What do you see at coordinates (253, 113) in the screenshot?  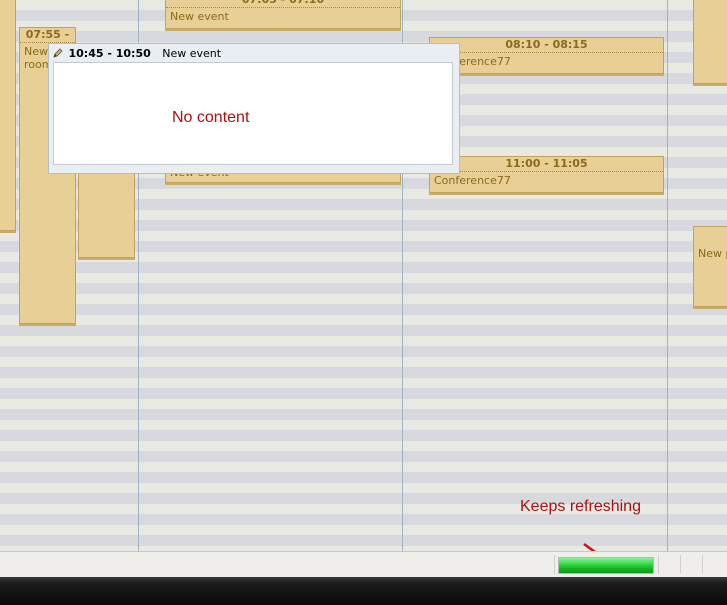 I see `popup-body: No content` at bounding box center [253, 113].